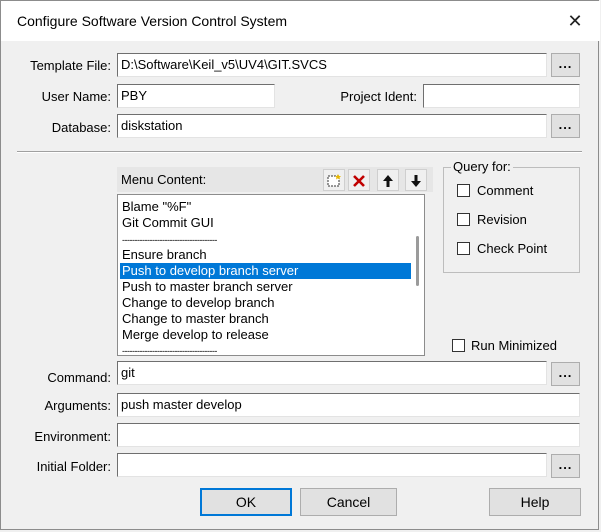 The image size is (601, 532). I want to click on database-field: diskstation, so click(332, 126).